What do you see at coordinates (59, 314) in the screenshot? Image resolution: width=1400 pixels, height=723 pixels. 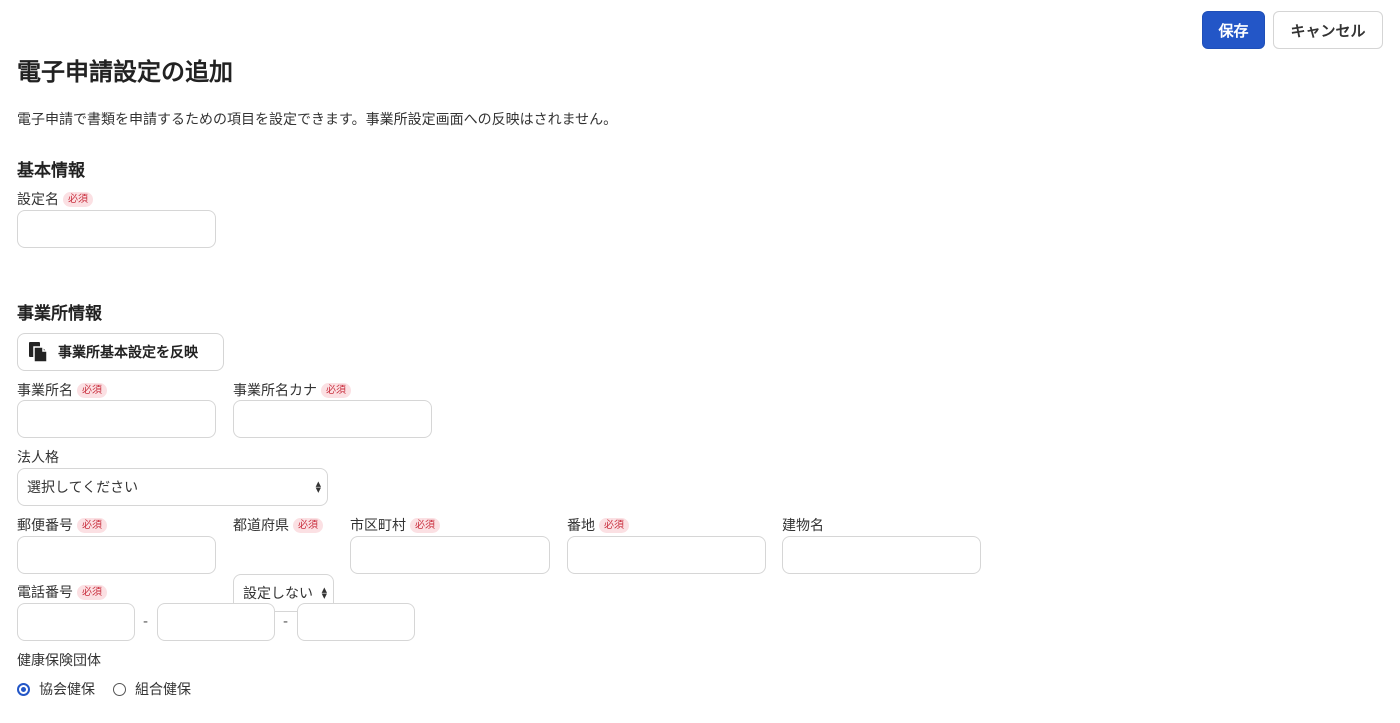 I see `section-title-office-info: 事業所情報` at bounding box center [59, 314].